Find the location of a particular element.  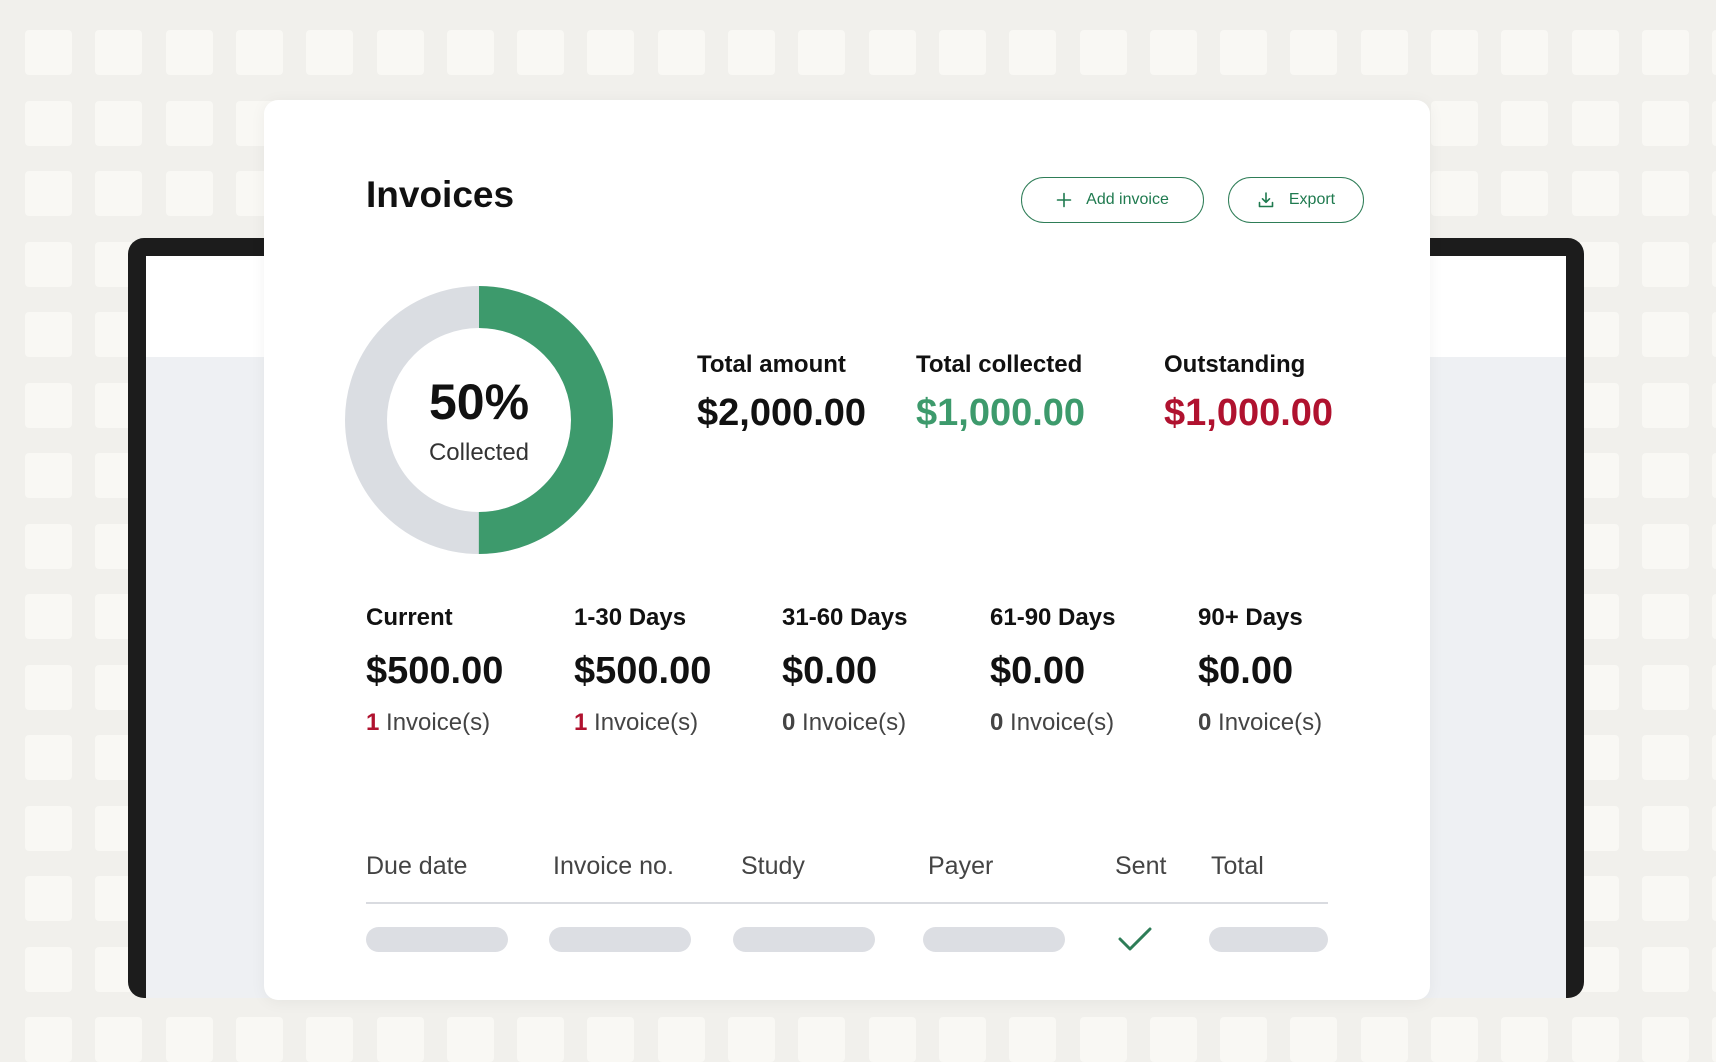

total-amount-label: Total amount is located at coordinates (771, 364).